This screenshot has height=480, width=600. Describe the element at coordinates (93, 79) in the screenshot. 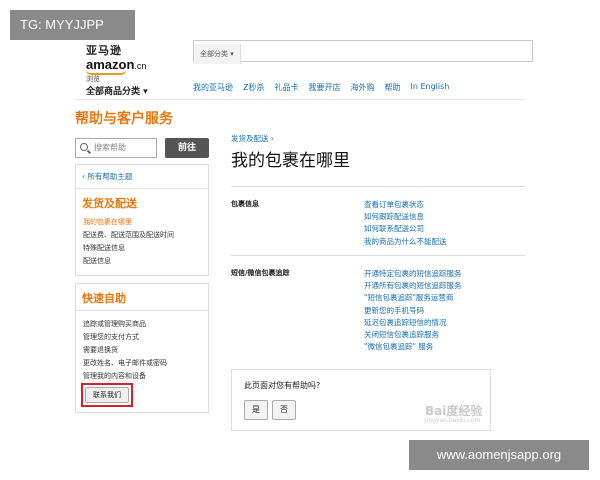

I see `category-browse-hint: 浏览` at that location.